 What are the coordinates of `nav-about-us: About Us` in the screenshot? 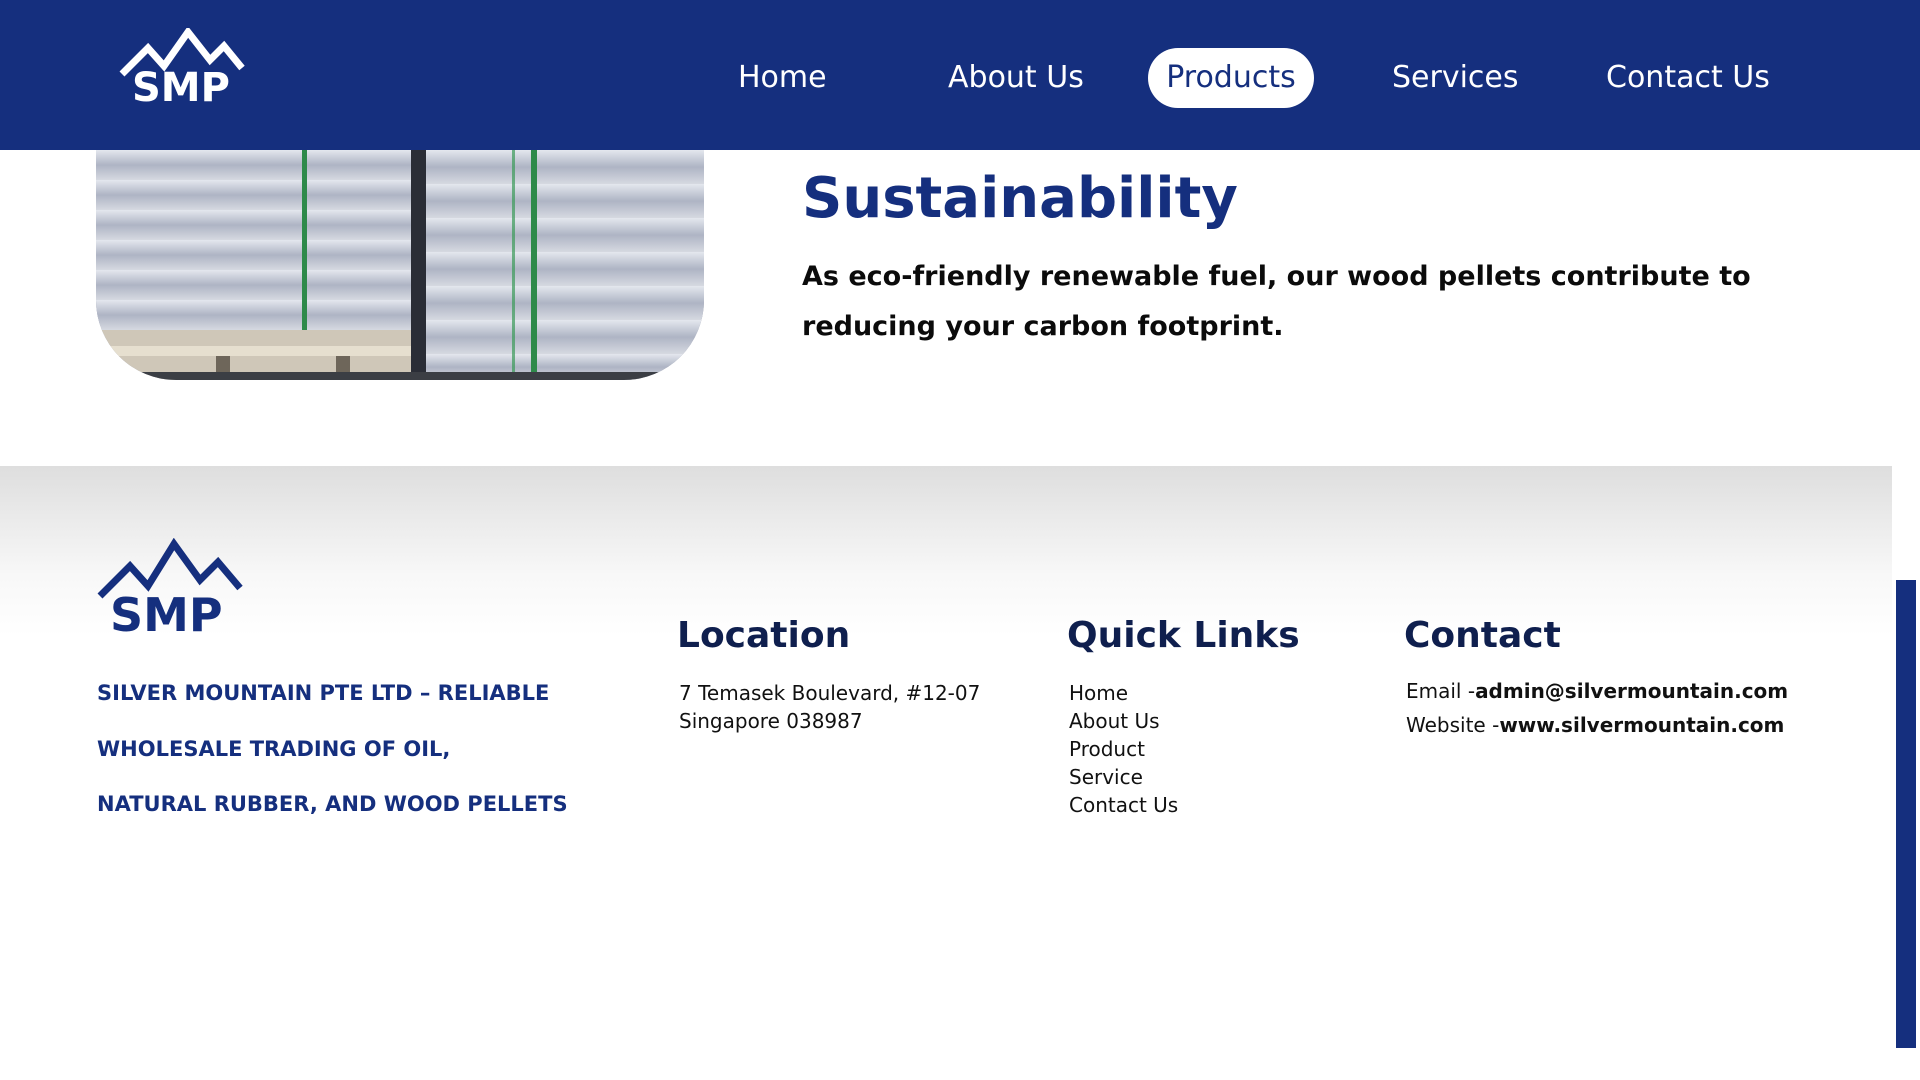 It's located at (1016, 78).